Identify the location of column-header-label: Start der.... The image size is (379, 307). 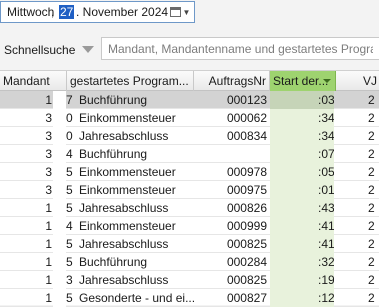
(301, 81).